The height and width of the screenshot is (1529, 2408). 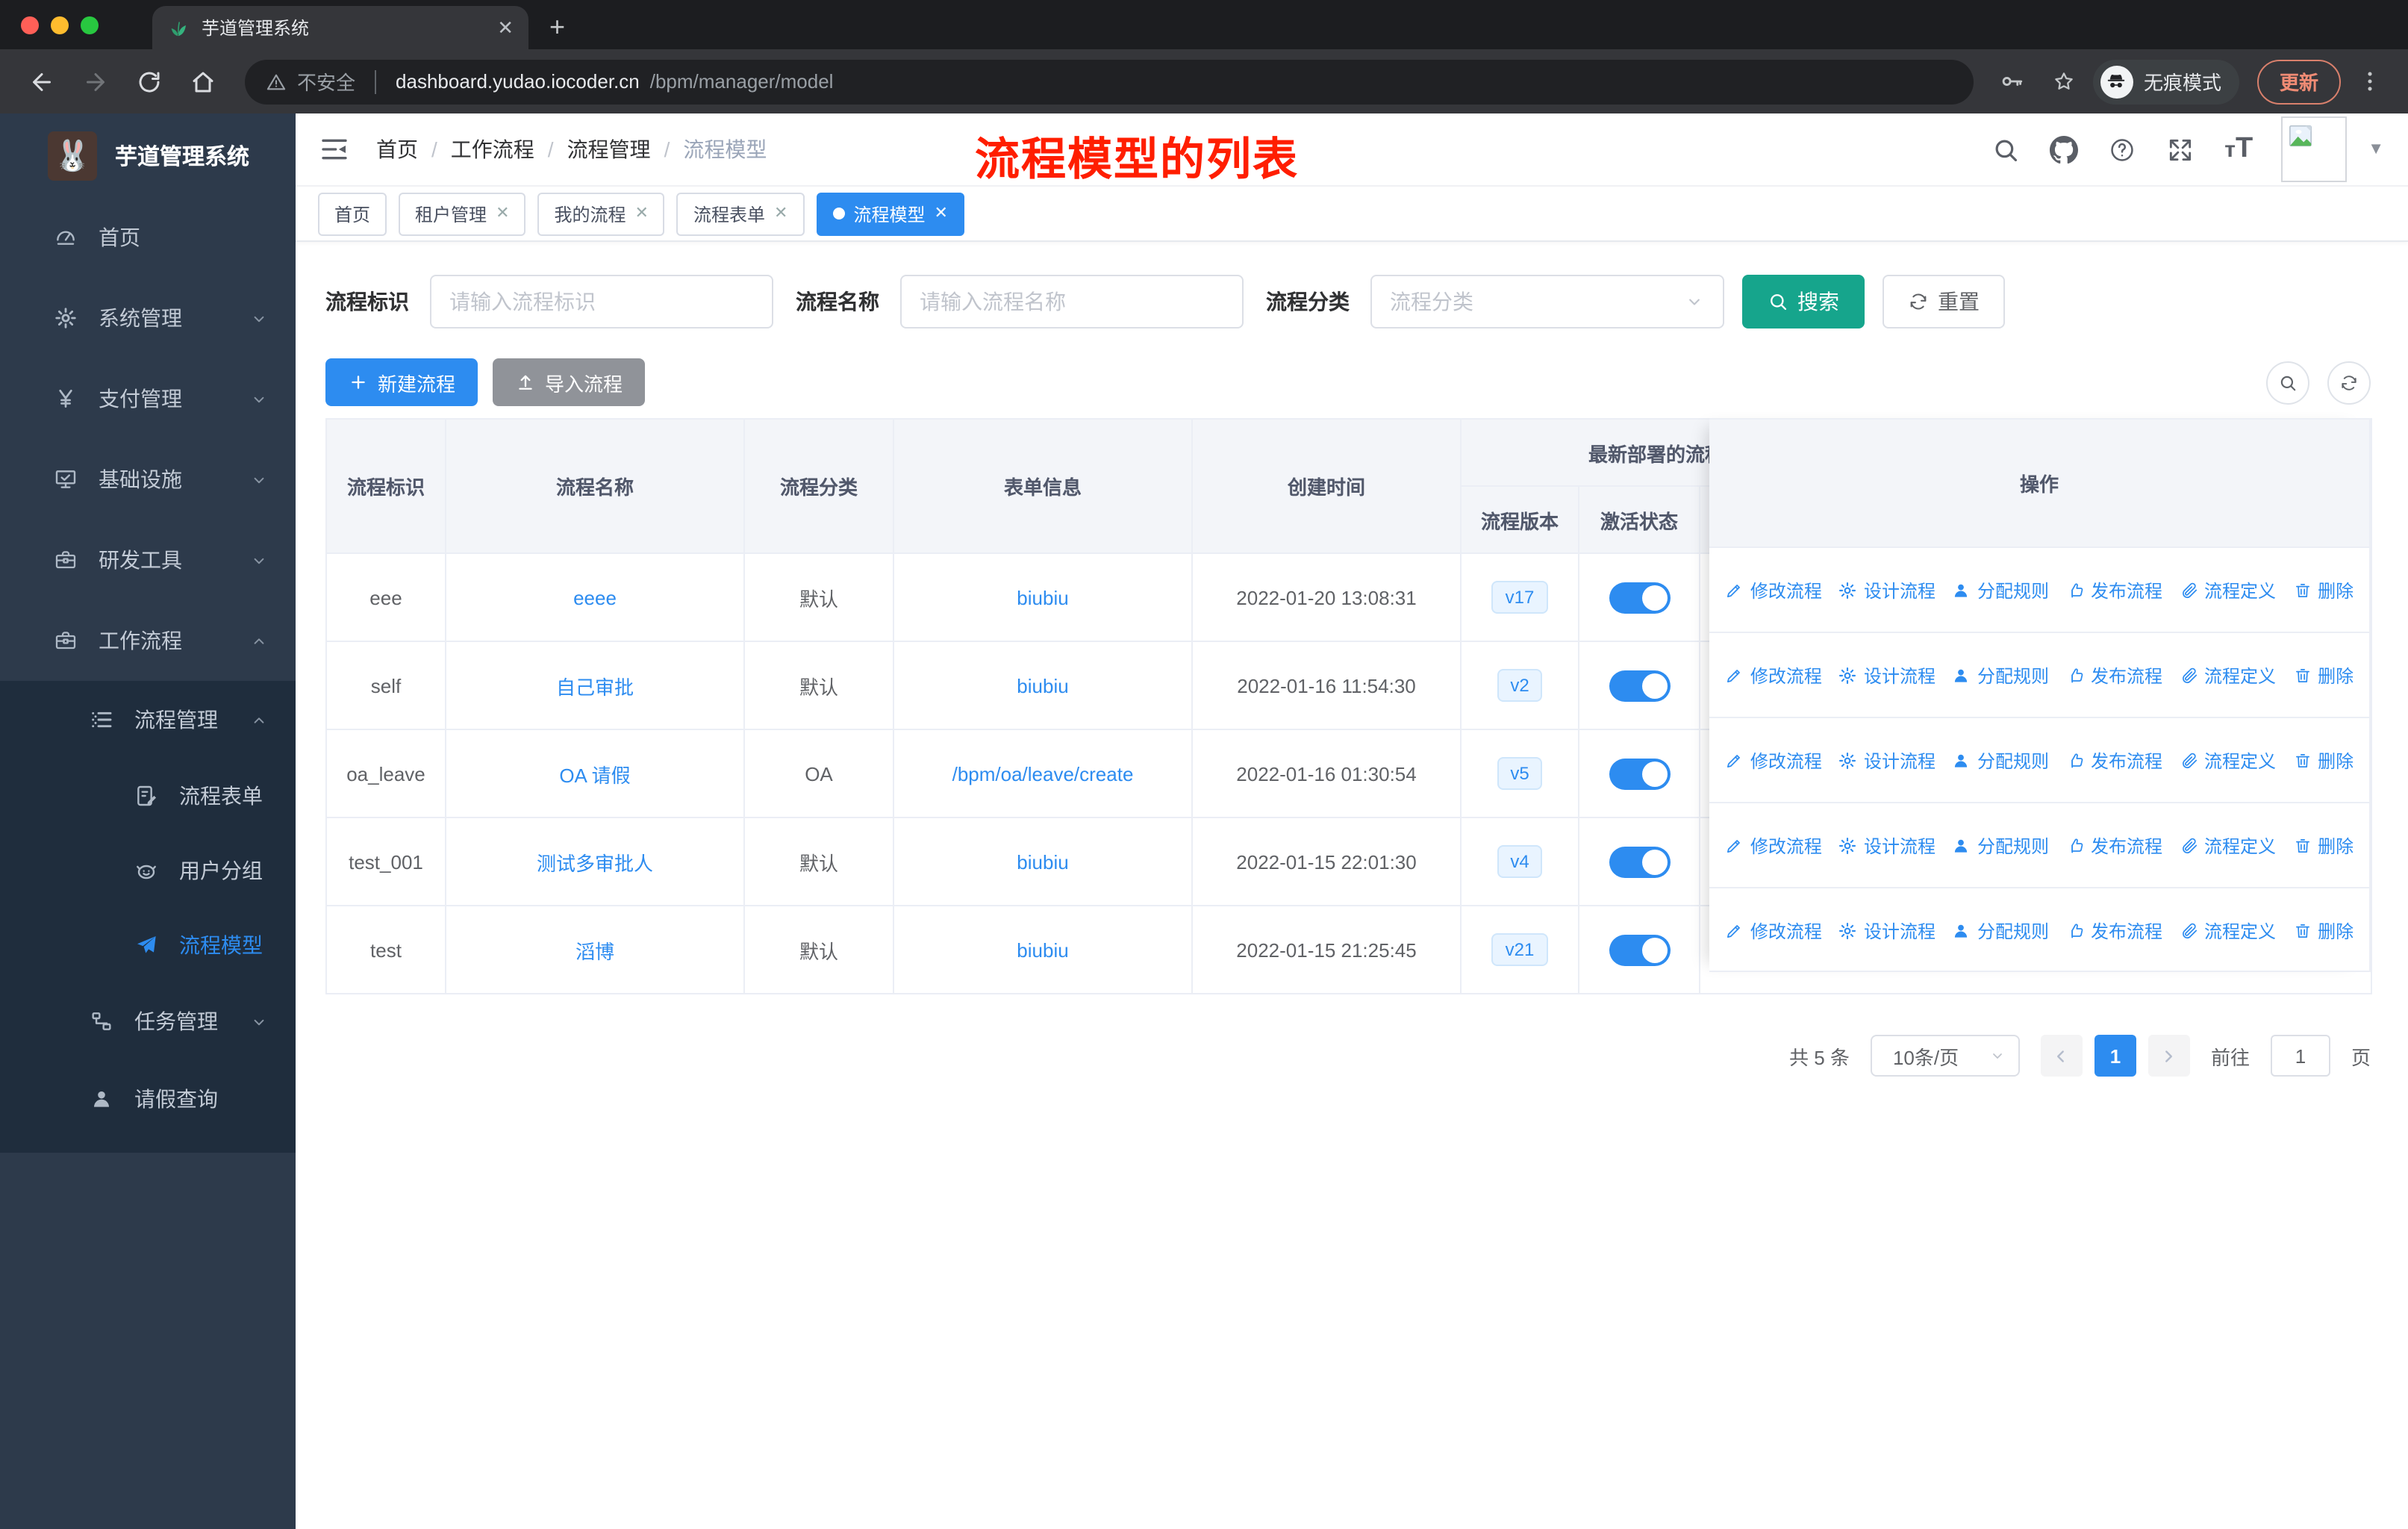 What do you see at coordinates (2064, 149) in the screenshot?
I see `github-icon` at bounding box center [2064, 149].